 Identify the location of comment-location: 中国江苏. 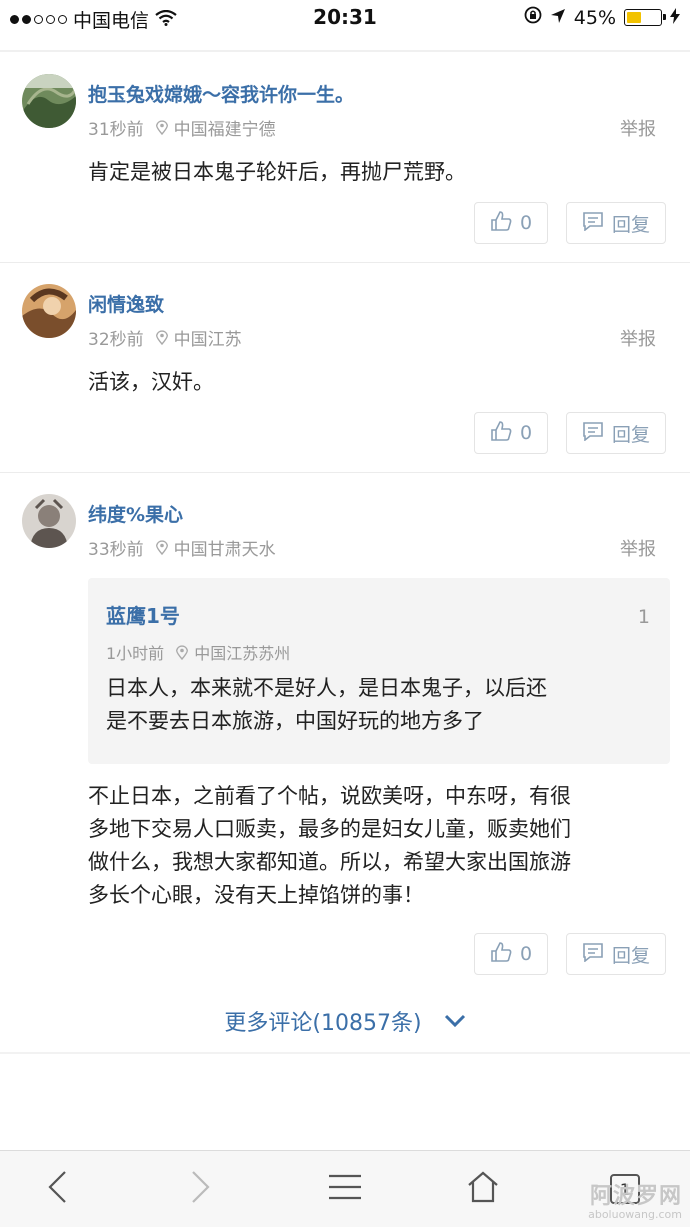
(207, 340).